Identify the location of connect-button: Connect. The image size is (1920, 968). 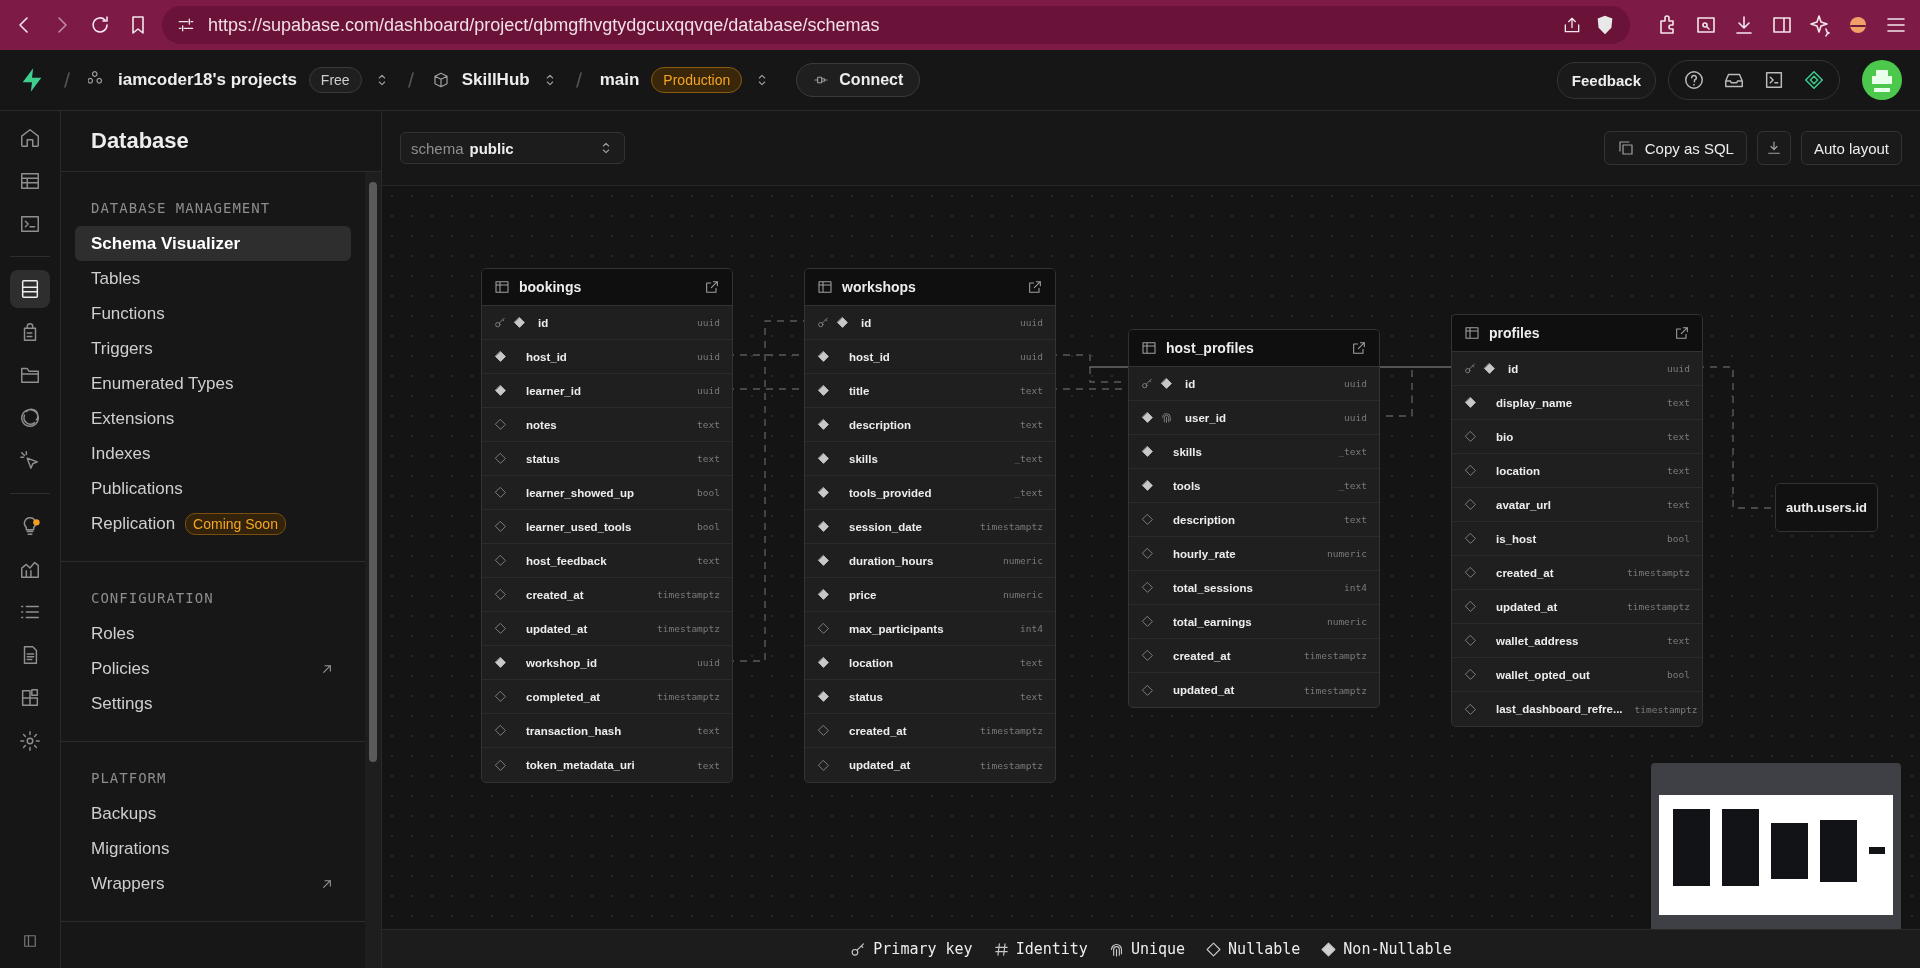
(858, 80).